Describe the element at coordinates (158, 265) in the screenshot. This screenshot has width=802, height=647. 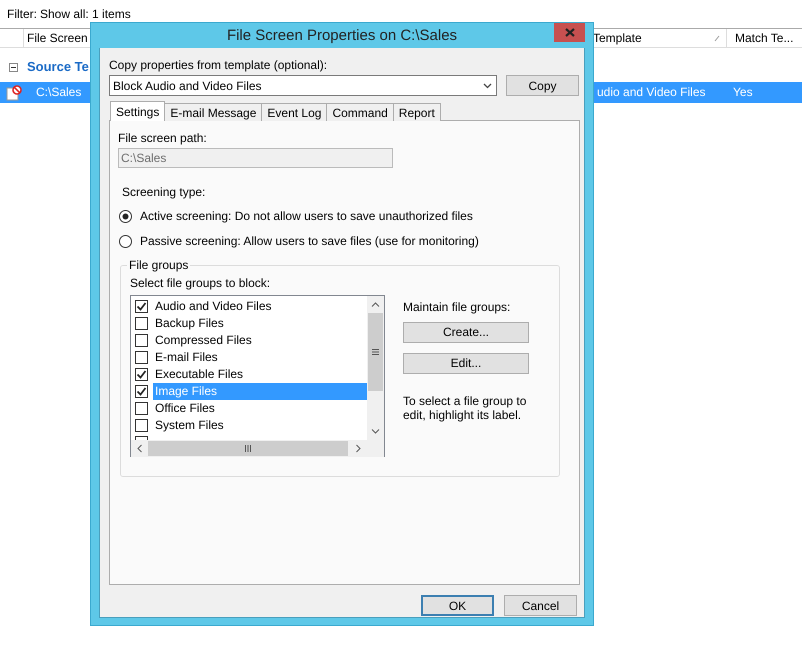
I see `group-title: File groups` at that location.